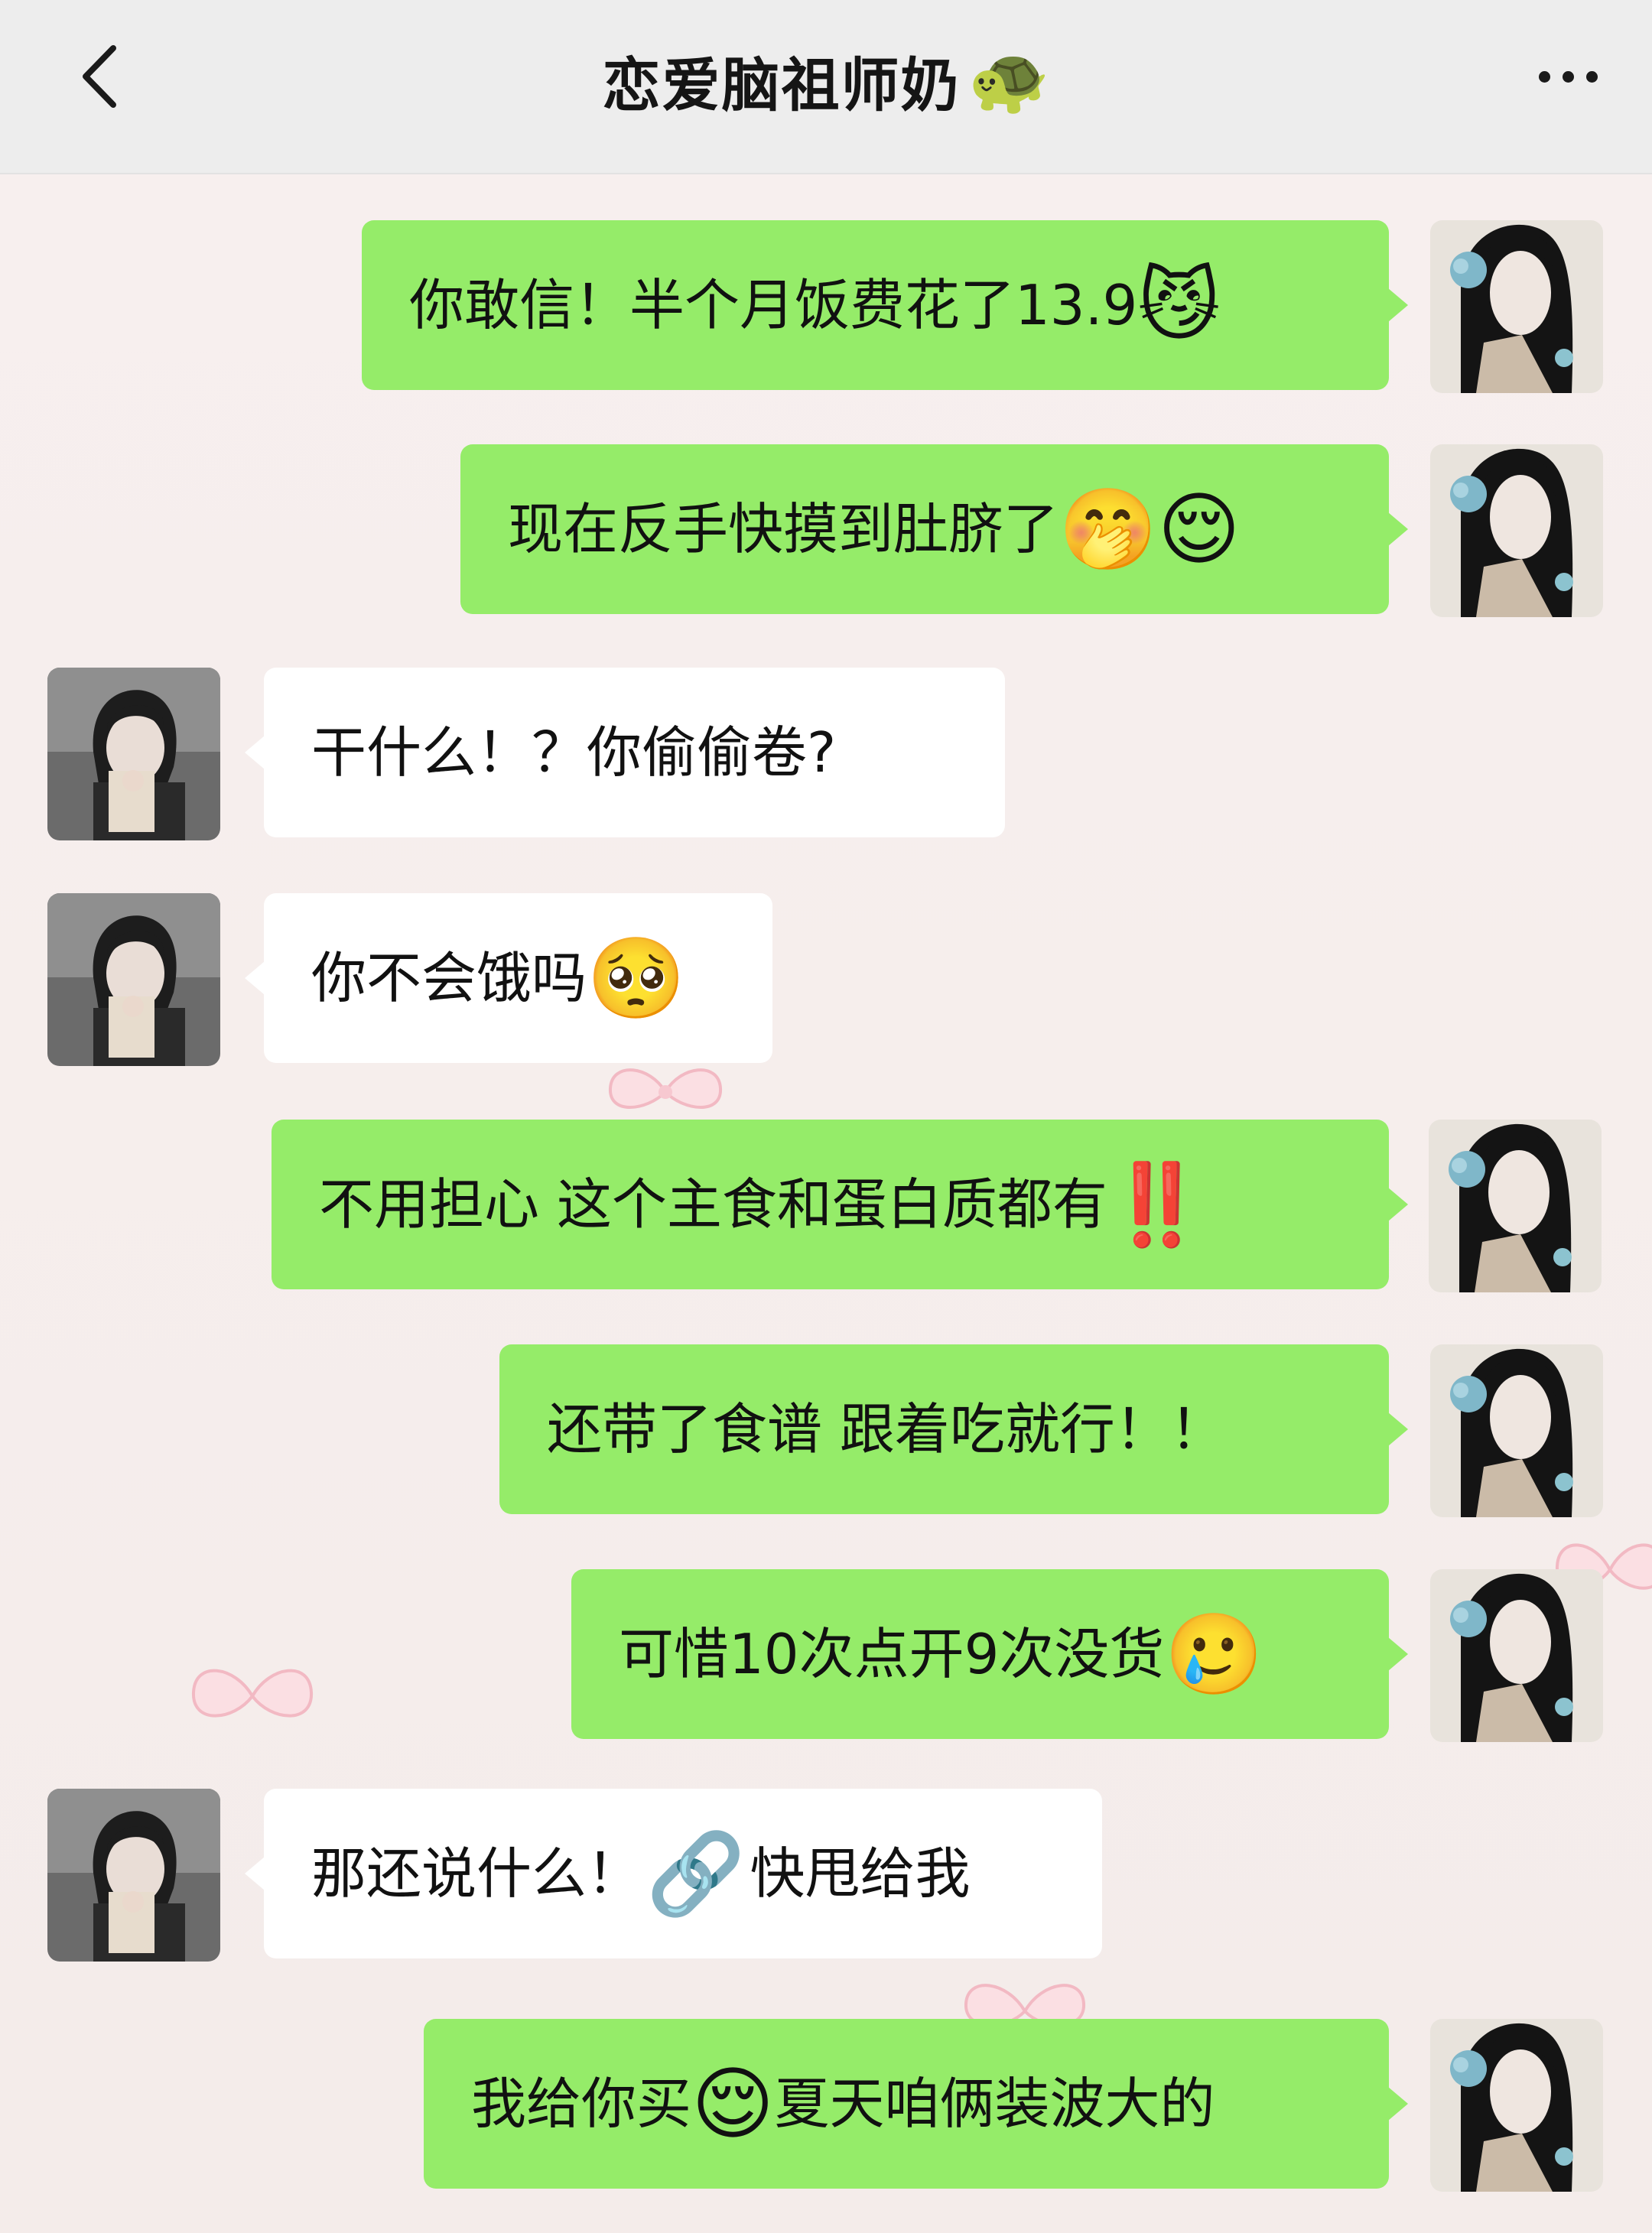 The height and width of the screenshot is (2233, 1652). I want to click on relieved-face-emoji-icon: 😌, so click(733, 2103).